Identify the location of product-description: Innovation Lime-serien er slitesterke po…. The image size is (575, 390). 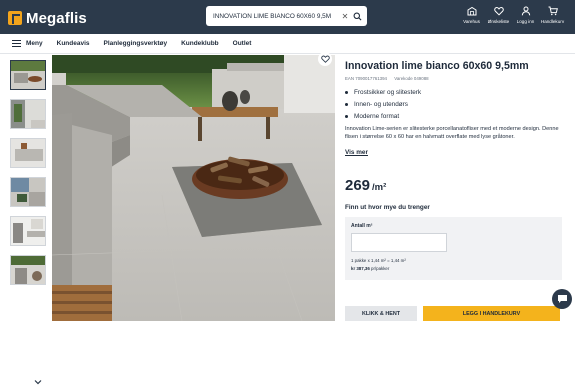
(452, 133).